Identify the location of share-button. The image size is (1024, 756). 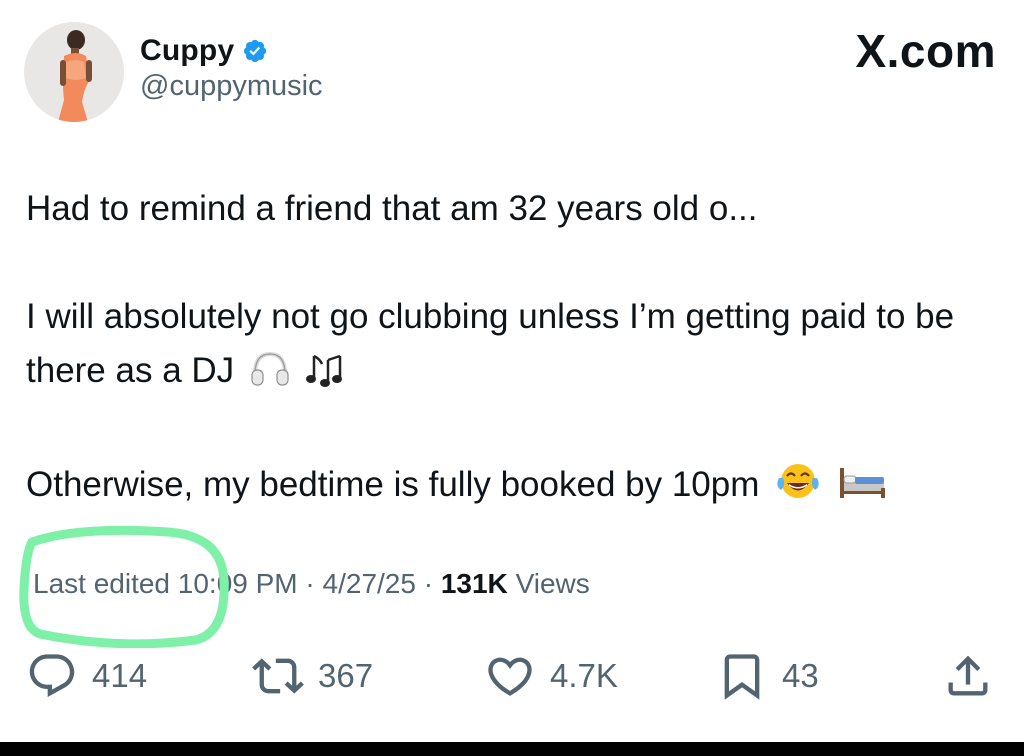
(968, 676).